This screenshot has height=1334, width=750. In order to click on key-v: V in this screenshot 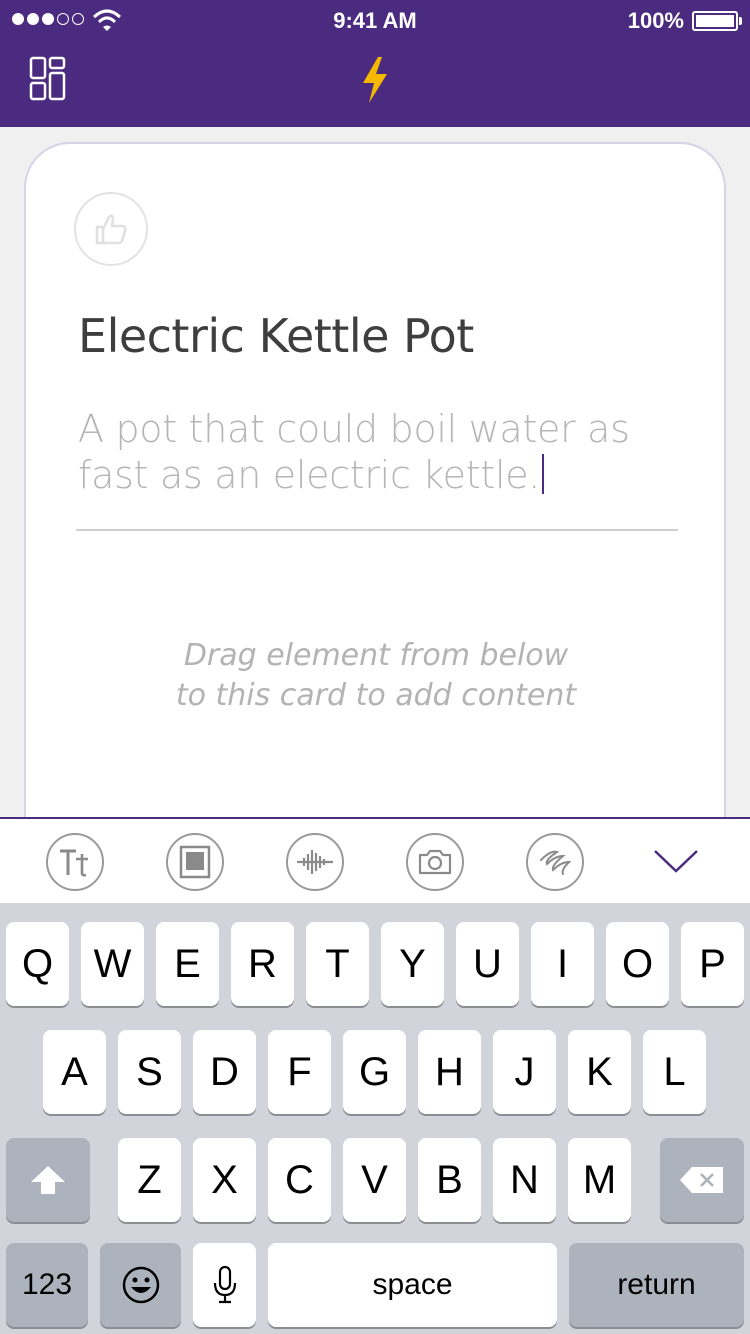, I will do `click(374, 1180)`.